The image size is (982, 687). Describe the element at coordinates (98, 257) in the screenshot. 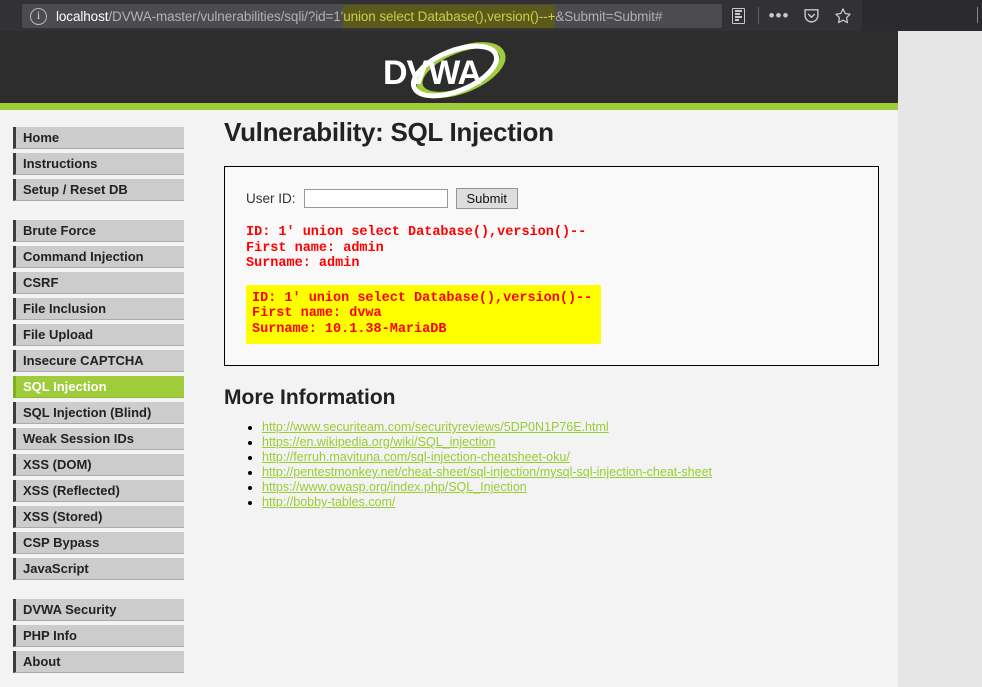

I see `sidebar-item-command-injection: Command Injection` at that location.